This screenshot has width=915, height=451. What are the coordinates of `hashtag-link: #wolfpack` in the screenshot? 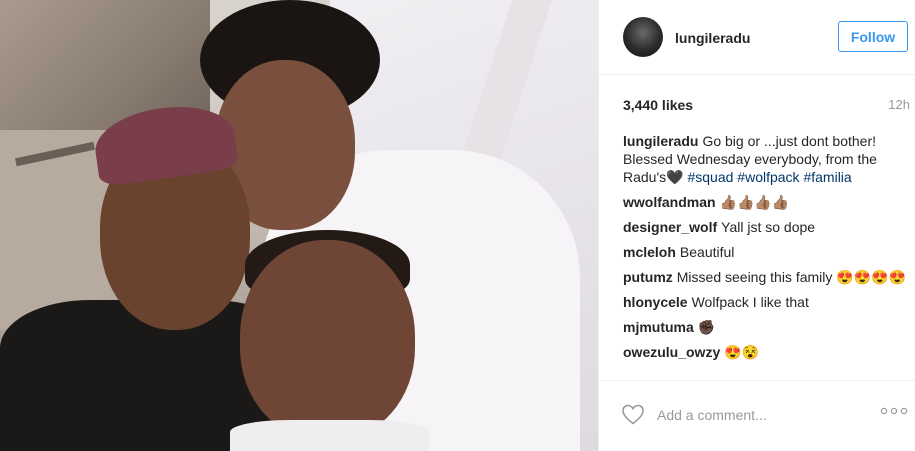 It's located at (768, 177).